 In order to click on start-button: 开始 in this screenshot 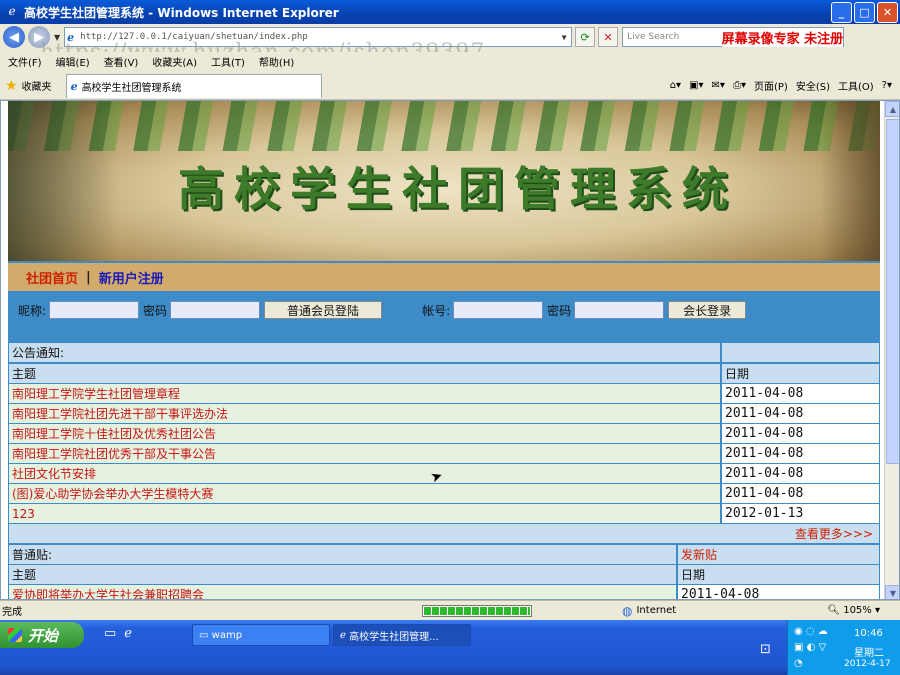, I will do `click(42, 635)`.